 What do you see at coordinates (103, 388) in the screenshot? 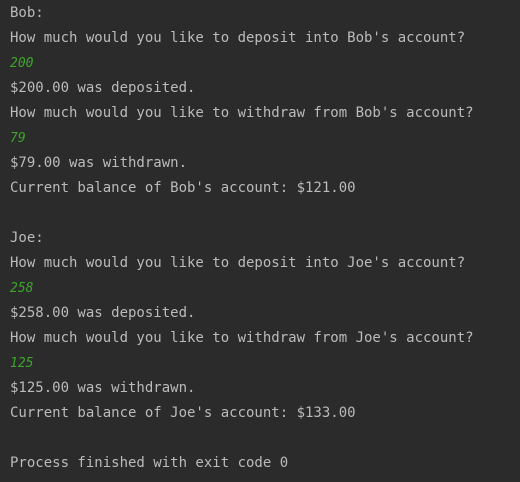
I see `console-line-output: $125.00 was withdrawn.` at bounding box center [103, 388].